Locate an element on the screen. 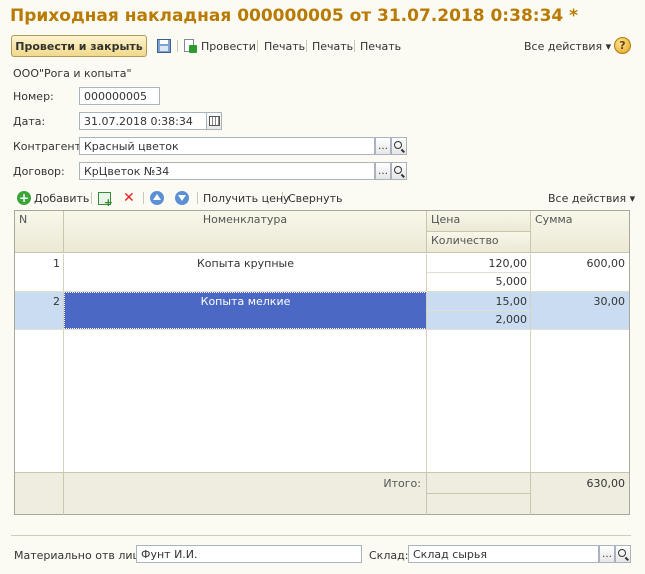 The image size is (645, 574). delete-icon: ✕ is located at coordinates (129, 198).